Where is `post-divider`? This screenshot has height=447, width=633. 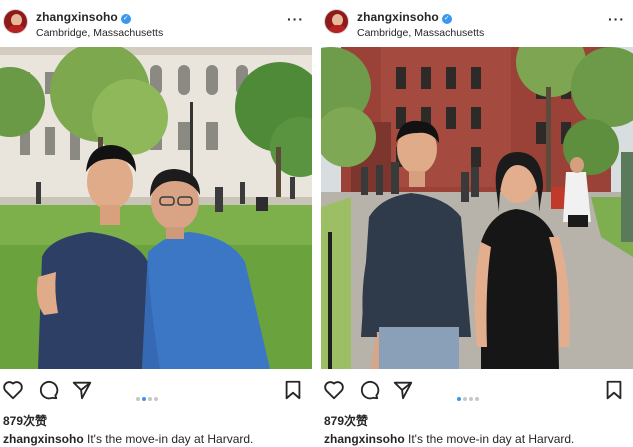 post-divider is located at coordinates (316, 223).